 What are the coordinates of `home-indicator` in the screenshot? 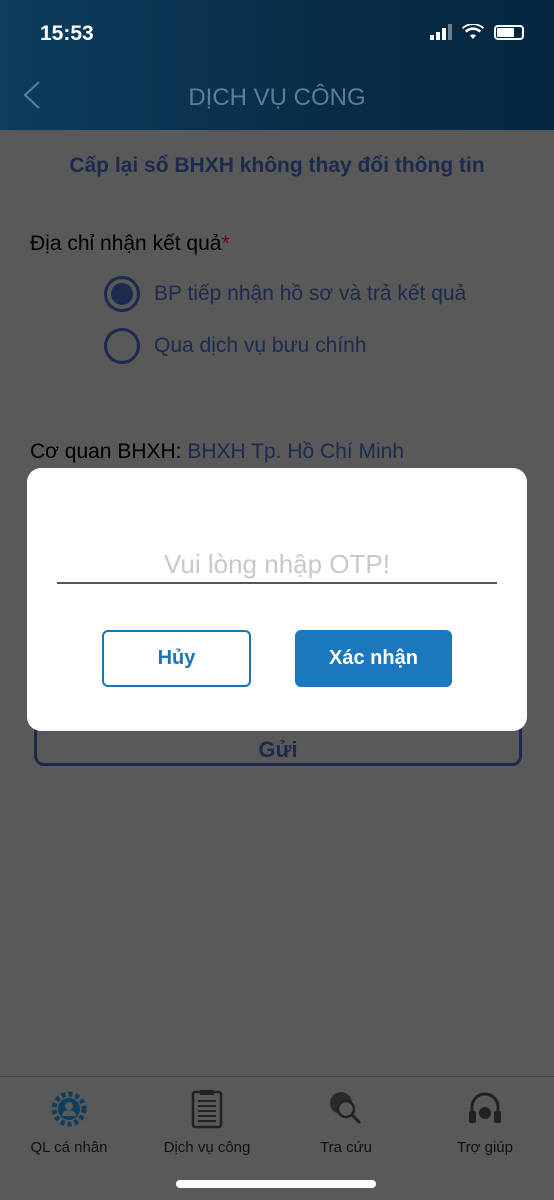 It's located at (276, 1184).